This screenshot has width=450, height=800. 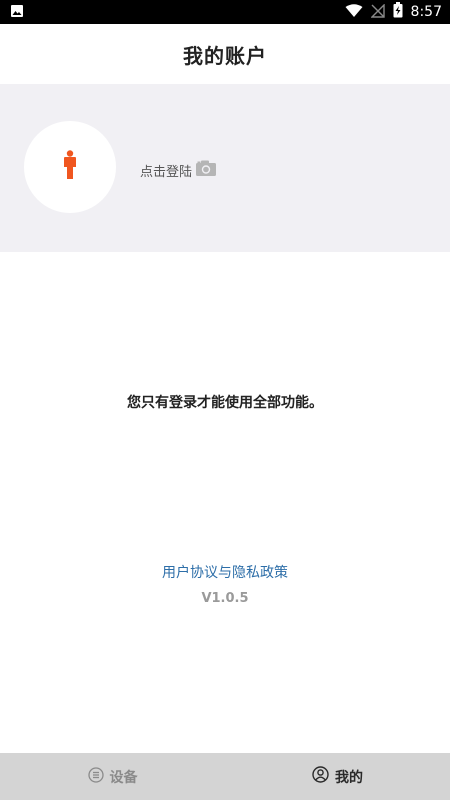 I want to click on page-title: 我的账户, so click(x=225, y=55).